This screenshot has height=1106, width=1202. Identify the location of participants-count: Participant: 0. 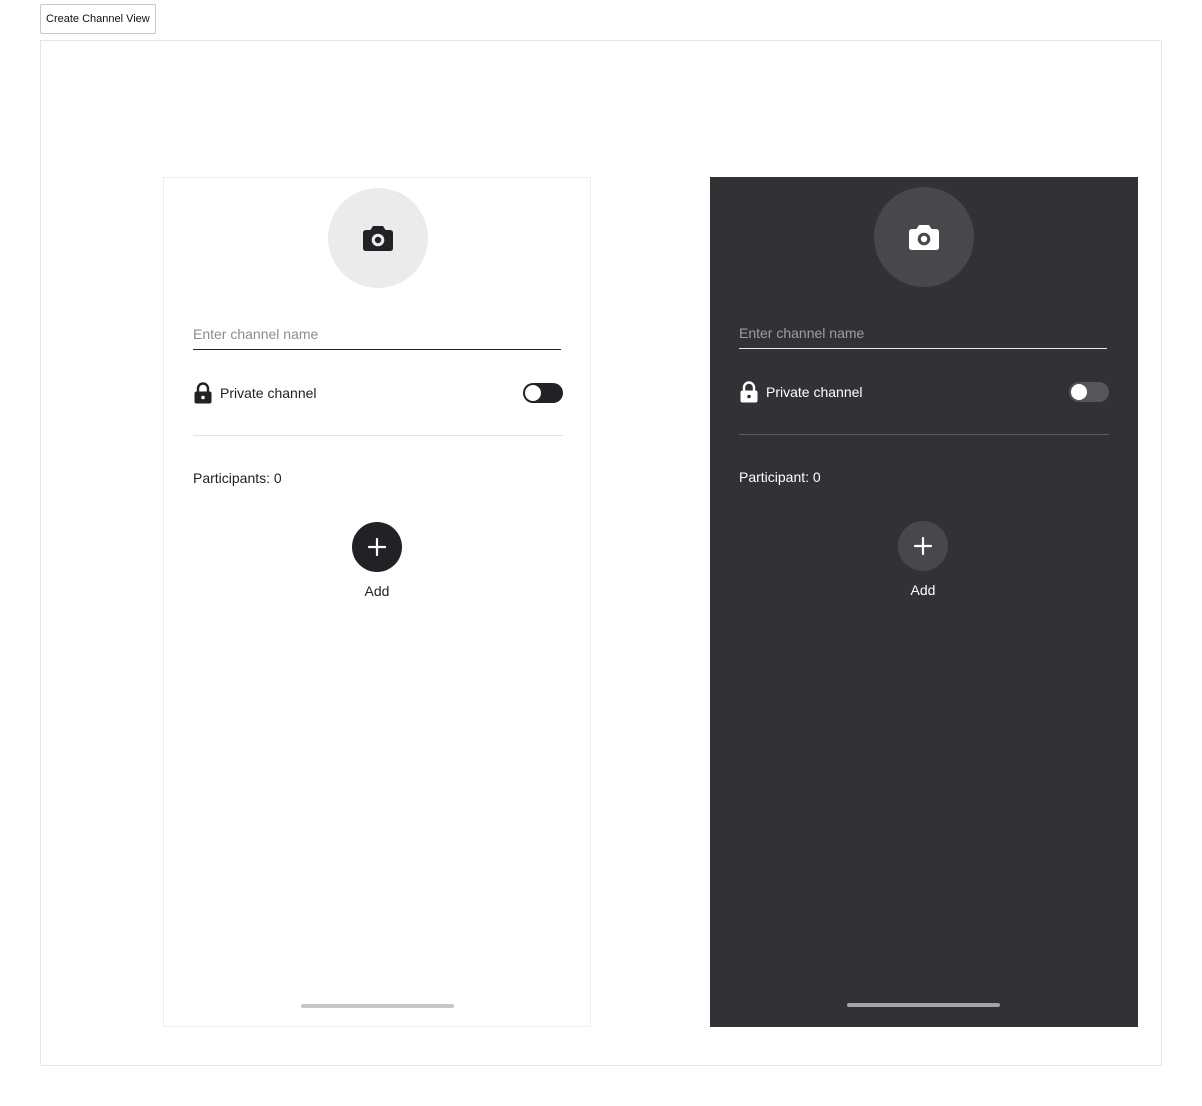
(780, 477).